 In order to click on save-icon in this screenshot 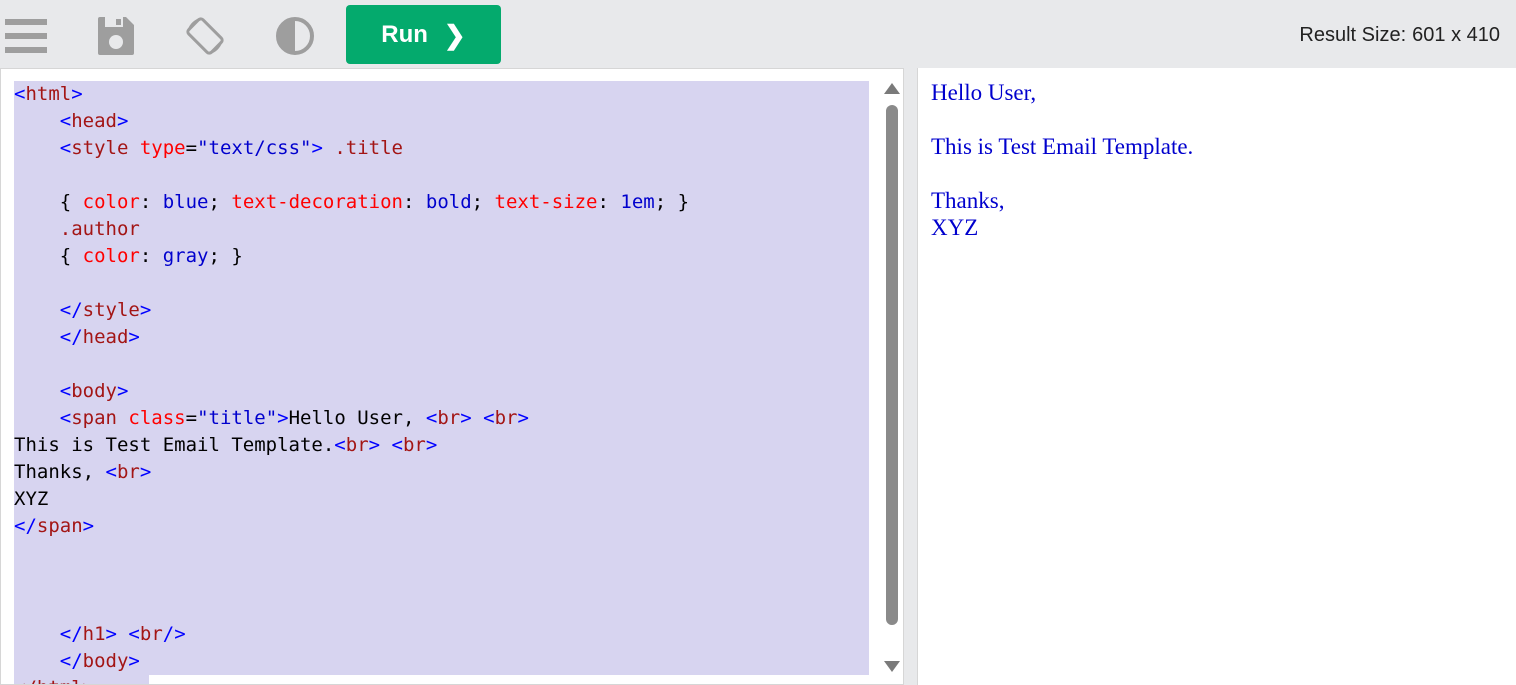, I will do `click(116, 36)`.